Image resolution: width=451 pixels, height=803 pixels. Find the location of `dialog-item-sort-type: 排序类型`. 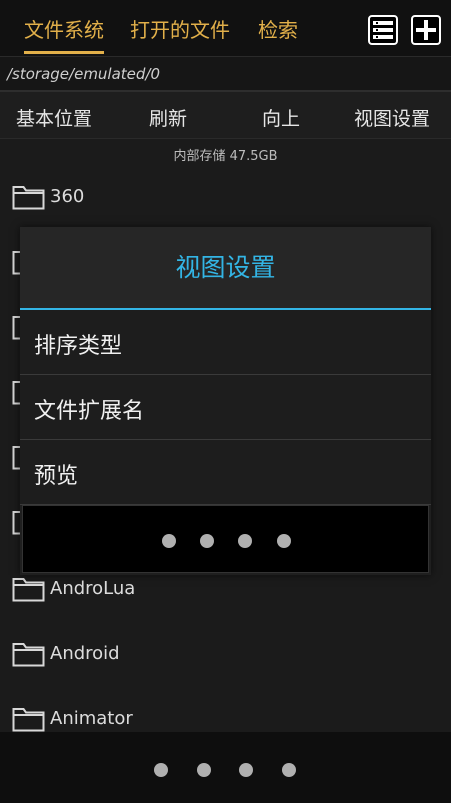

dialog-item-sort-type: 排序类型 is located at coordinates (225, 342).